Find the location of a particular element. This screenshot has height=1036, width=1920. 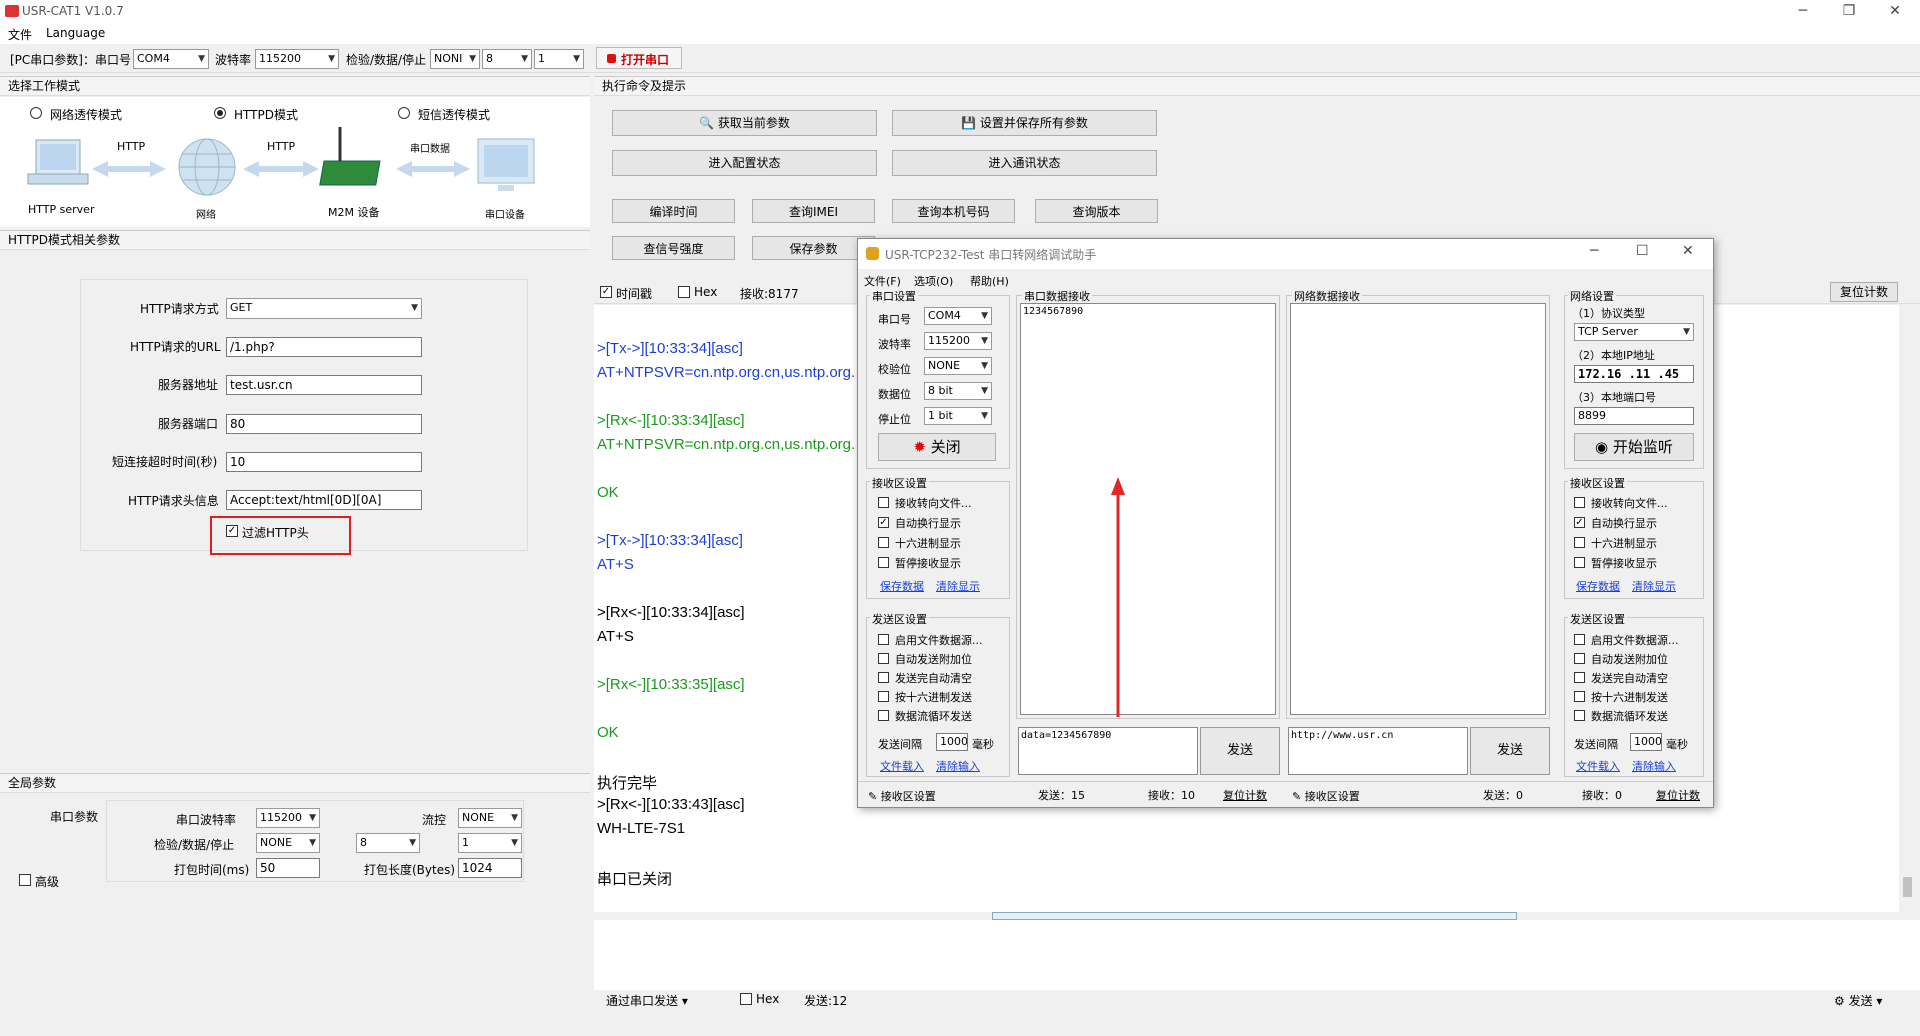

enter-comm-button: 进入通讯状态 is located at coordinates (1024, 163).